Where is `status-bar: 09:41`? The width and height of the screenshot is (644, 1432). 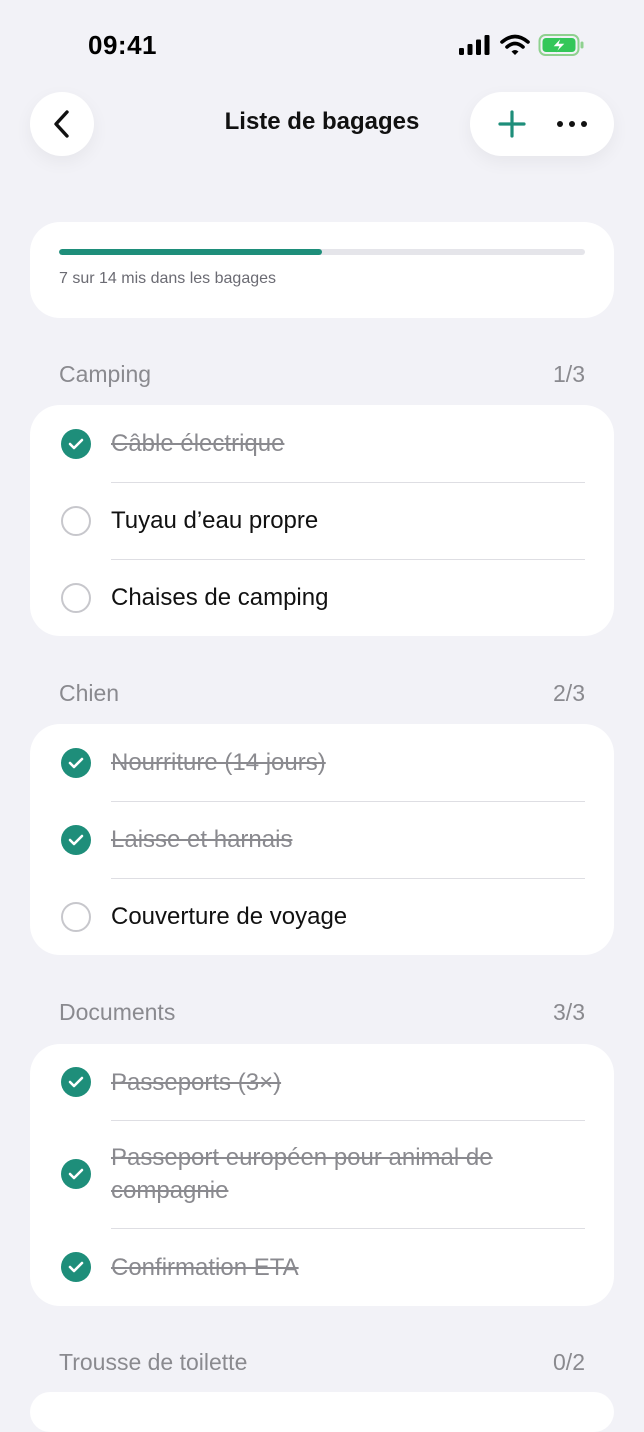 status-bar: 09:41 is located at coordinates (322, 45).